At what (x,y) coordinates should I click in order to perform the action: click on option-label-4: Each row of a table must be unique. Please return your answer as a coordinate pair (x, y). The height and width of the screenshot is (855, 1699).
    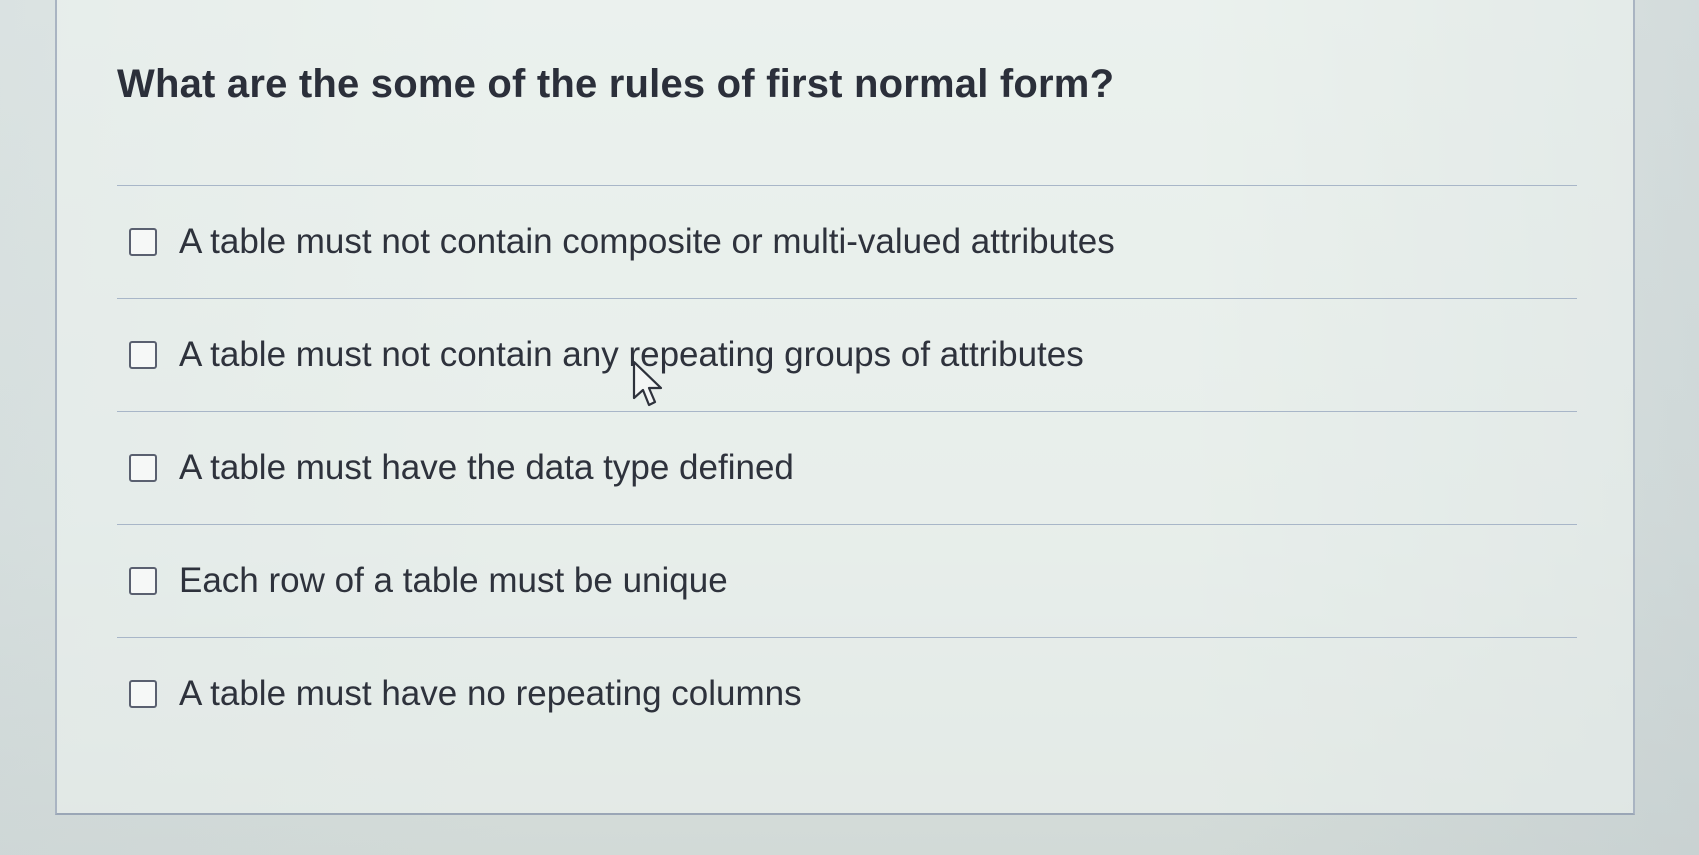
    Looking at the image, I should click on (453, 580).